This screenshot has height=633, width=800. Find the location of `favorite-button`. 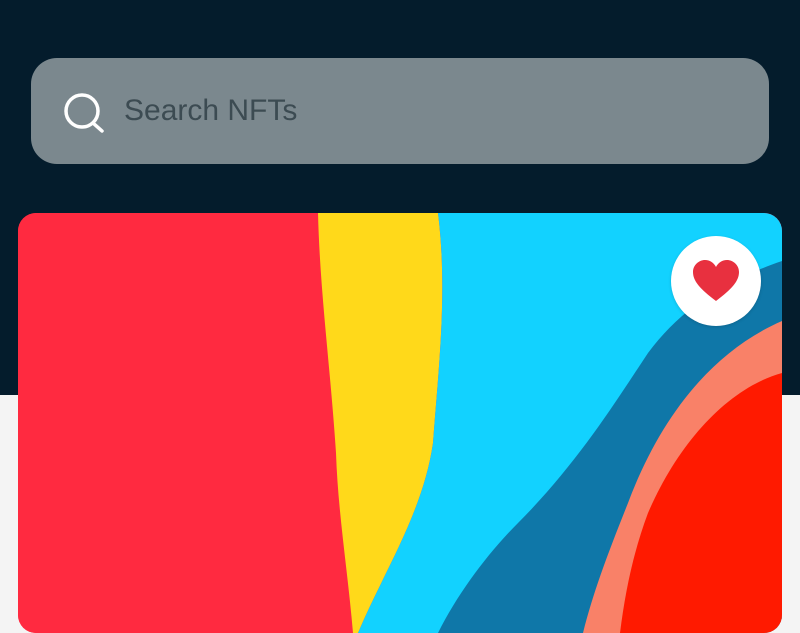

favorite-button is located at coordinates (716, 281).